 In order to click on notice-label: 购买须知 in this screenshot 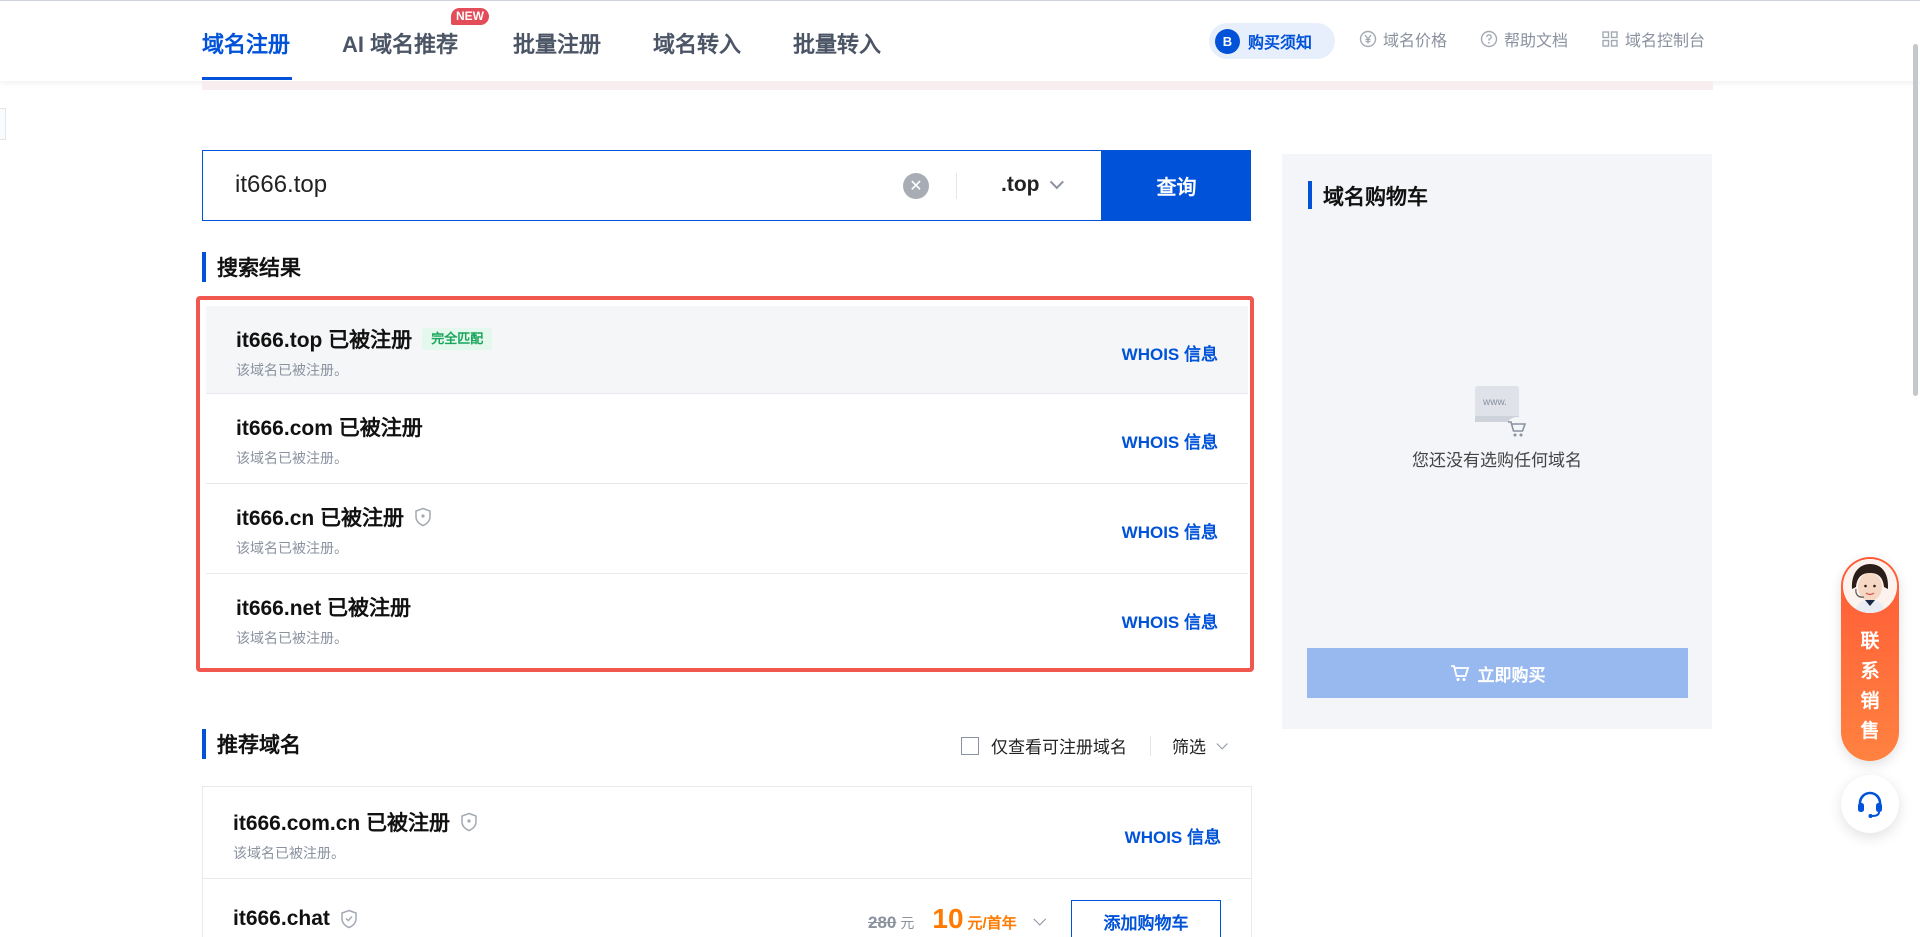, I will do `click(1280, 43)`.